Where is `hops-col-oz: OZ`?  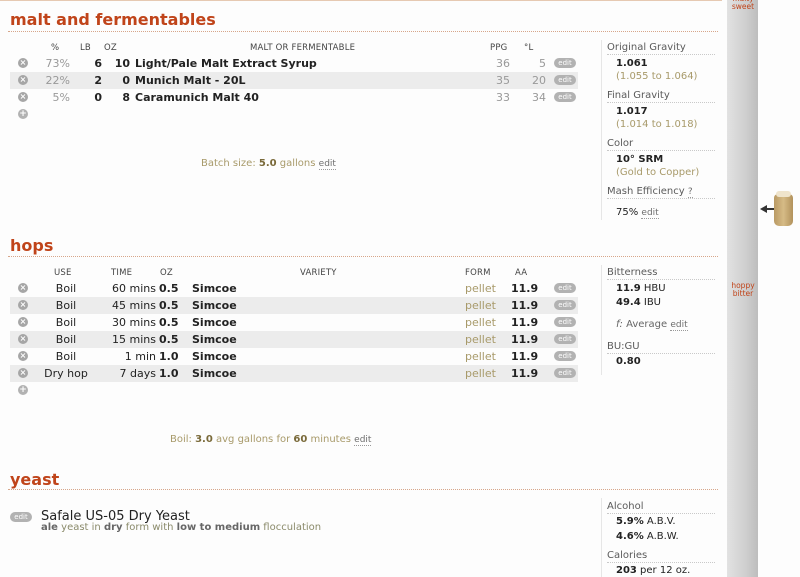 hops-col-oz: OZ is located at coordinates (166, 273).